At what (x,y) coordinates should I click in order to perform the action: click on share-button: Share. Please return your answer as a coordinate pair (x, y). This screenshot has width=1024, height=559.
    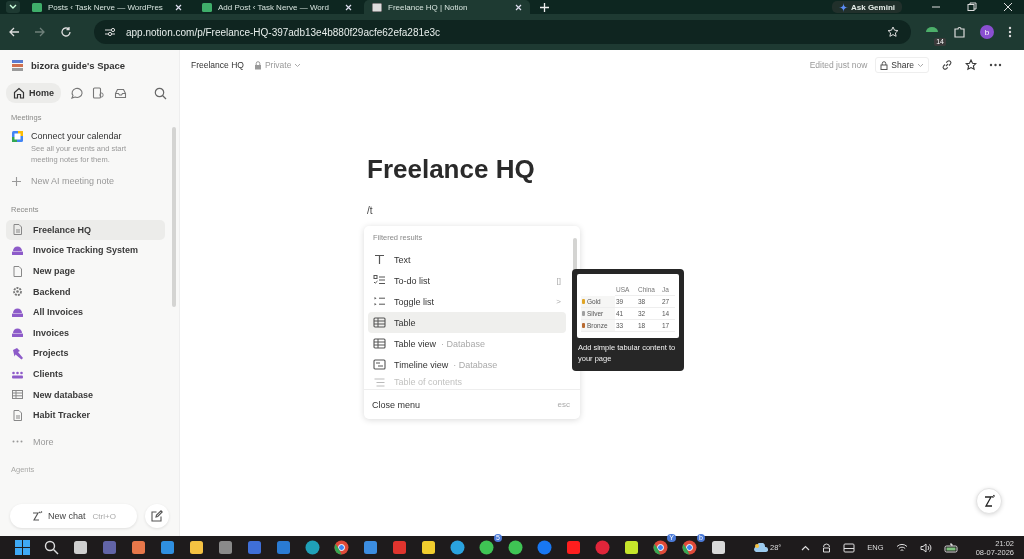
    Looking at the image, I should click on (902, 65).